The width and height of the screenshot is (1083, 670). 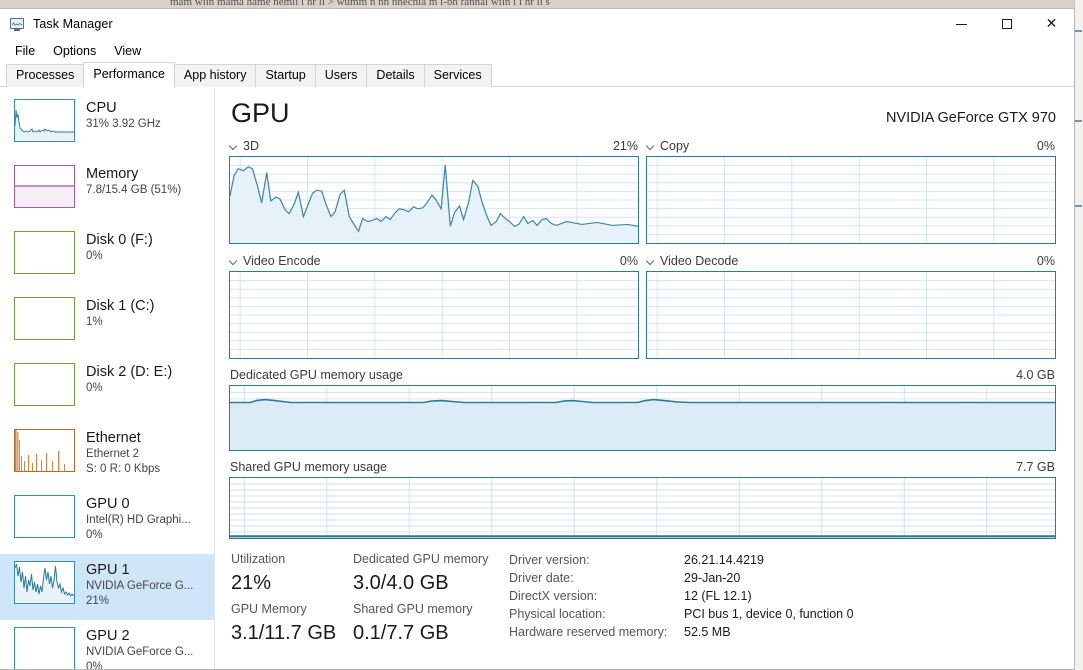 I want to click on engine-name: Video Decode, so click(x=699, y=261).